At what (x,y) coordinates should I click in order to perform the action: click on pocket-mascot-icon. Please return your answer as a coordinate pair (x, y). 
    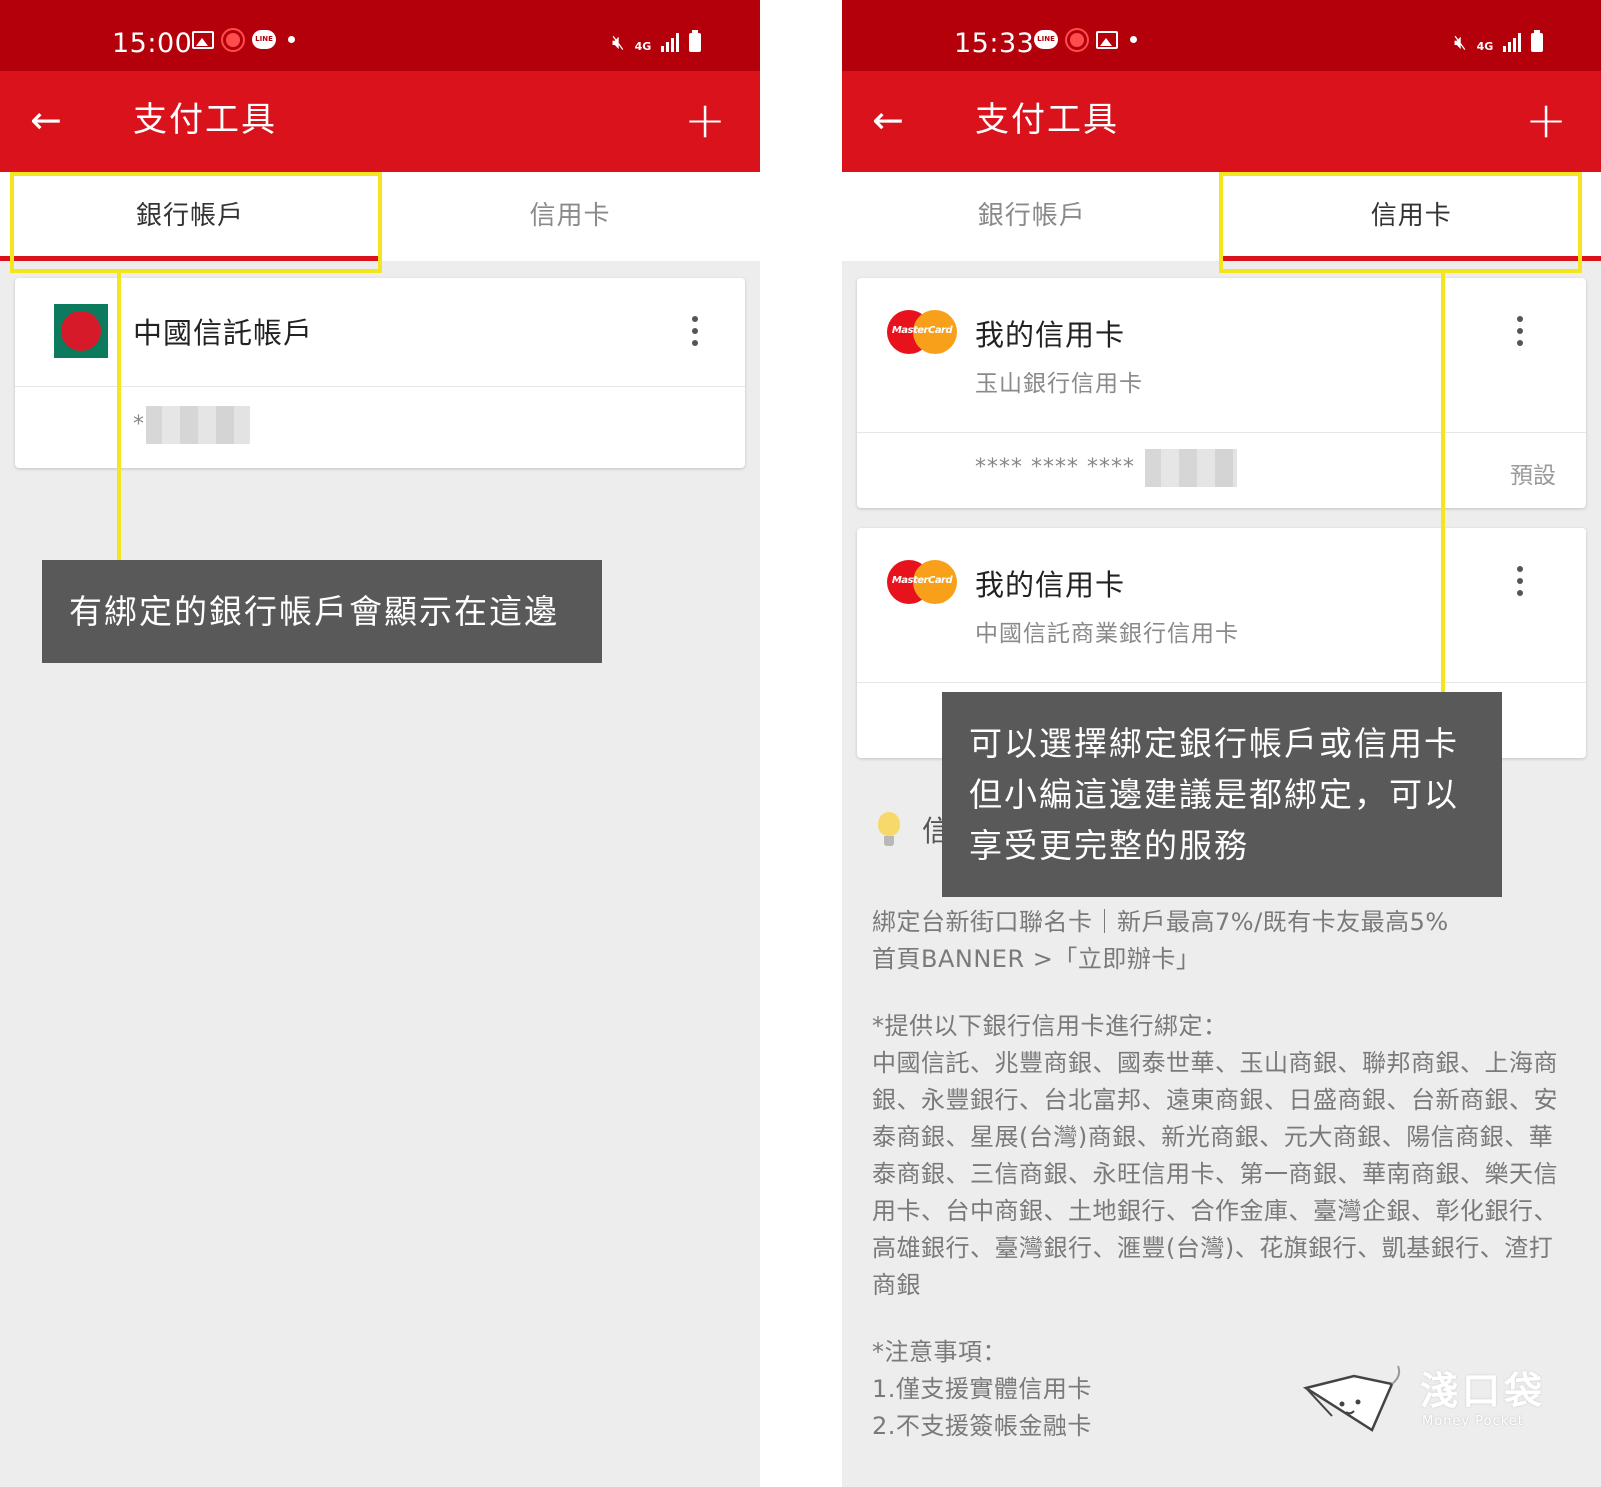
    Looking at the image, I should click on (1351, 1398).